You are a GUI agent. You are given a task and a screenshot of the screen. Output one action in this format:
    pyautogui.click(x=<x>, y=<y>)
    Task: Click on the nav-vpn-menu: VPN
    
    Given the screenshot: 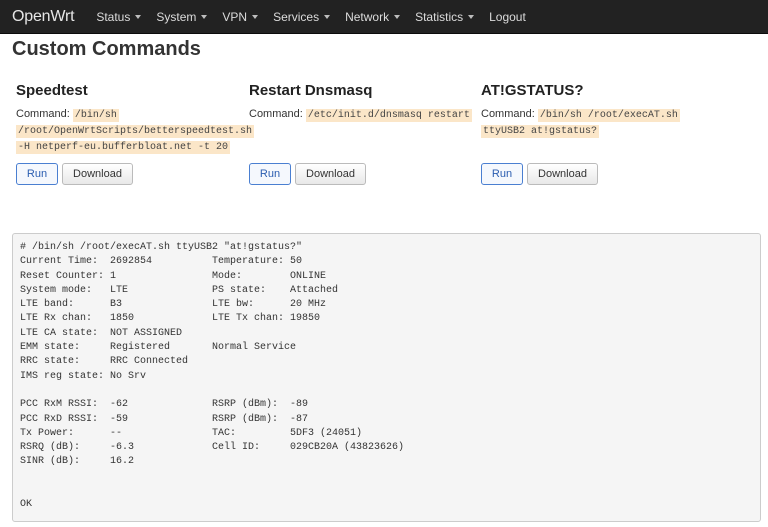 What is the action you would take?
    pyautogui.click(x=240, y=16)
    